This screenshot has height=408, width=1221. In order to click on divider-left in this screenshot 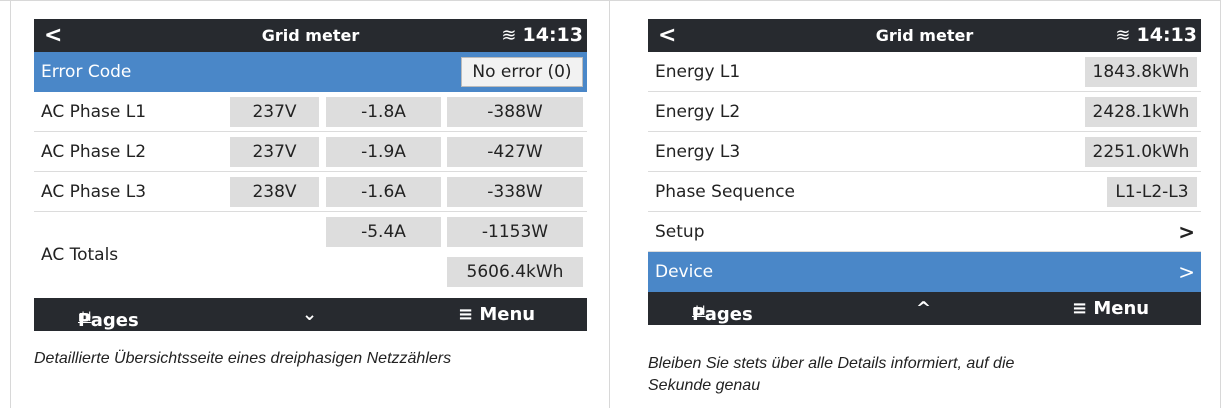, I will do `click(10, 204)`.